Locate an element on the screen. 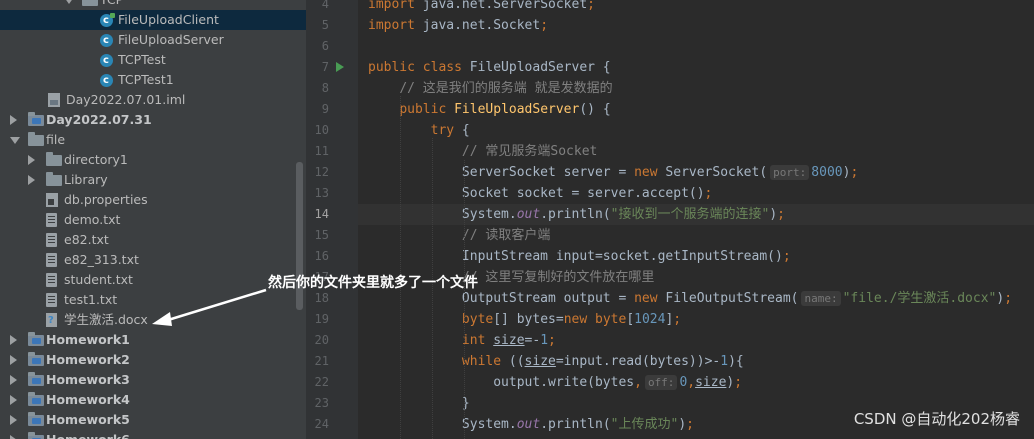 Image resolution: width=1034 pixels, height=439 pixels. watermark: CSDN @自动化202杨睿 is located at coordinates (936, 419).